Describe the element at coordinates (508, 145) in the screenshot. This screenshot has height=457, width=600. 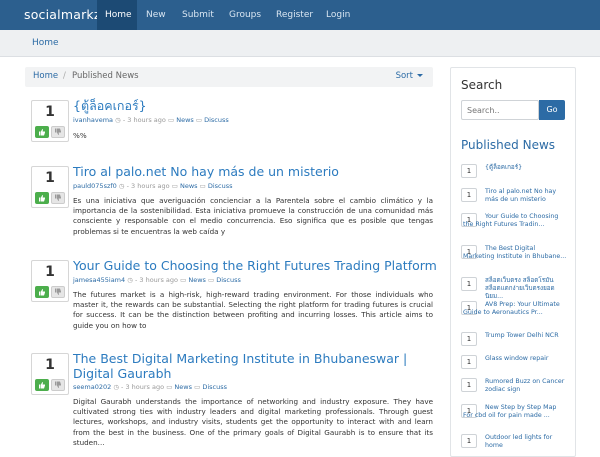
I see `published-news-heading: Published News` at that location.